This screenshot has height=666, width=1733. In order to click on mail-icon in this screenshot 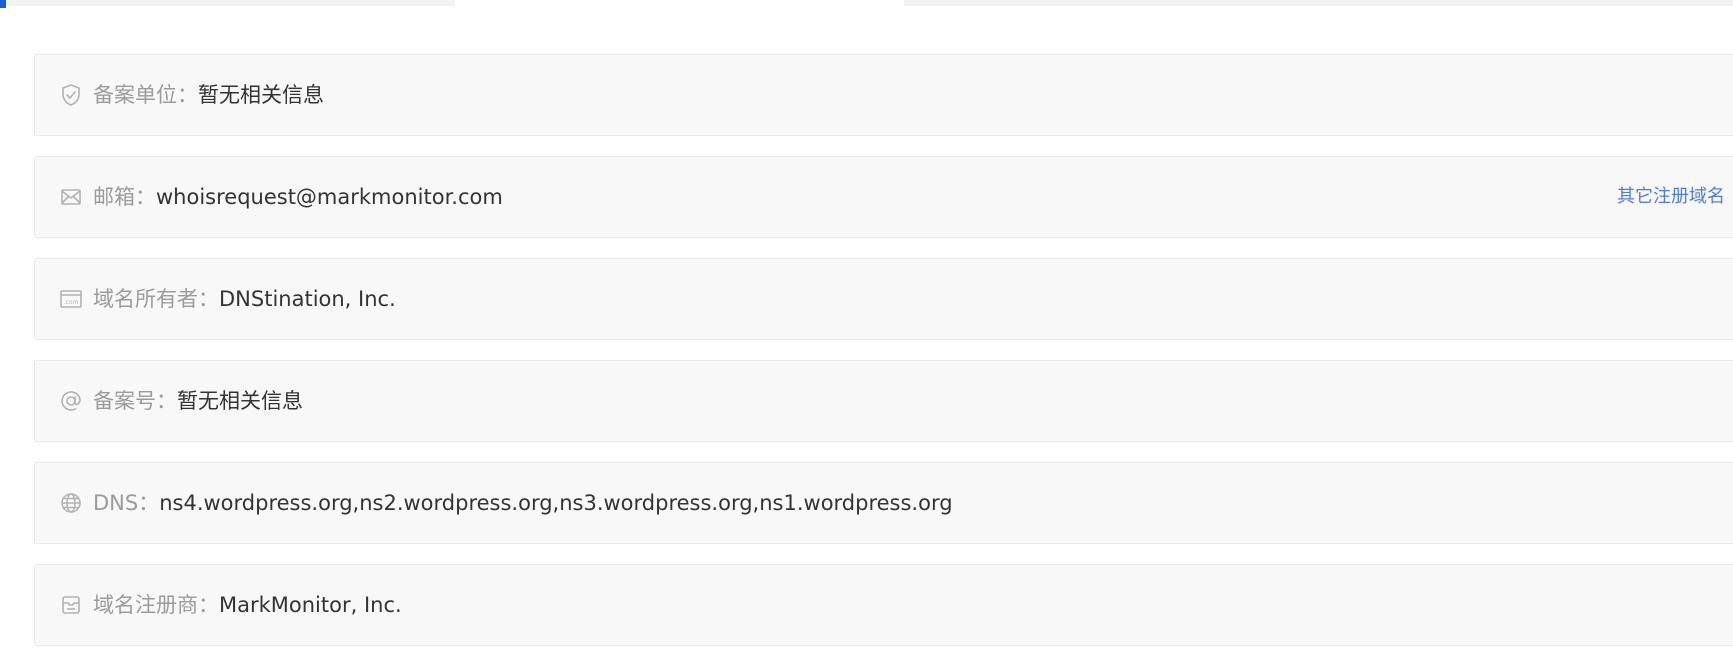, I will do `click(71, 197)`.